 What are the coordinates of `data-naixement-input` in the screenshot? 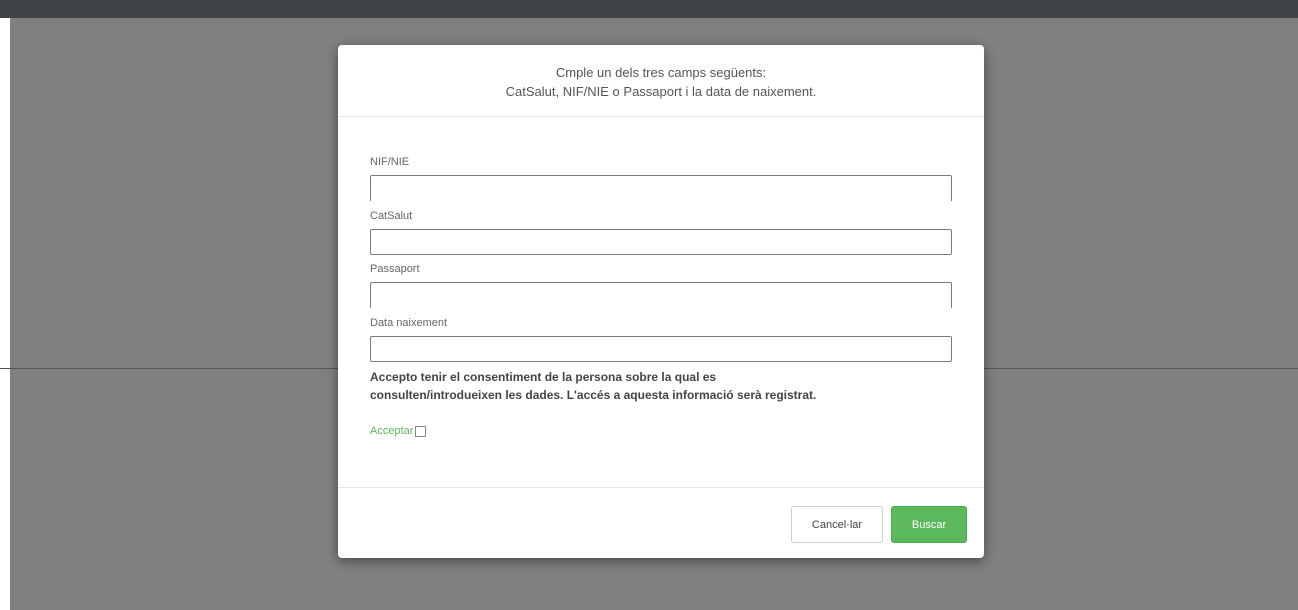 It's located at (661, 349).